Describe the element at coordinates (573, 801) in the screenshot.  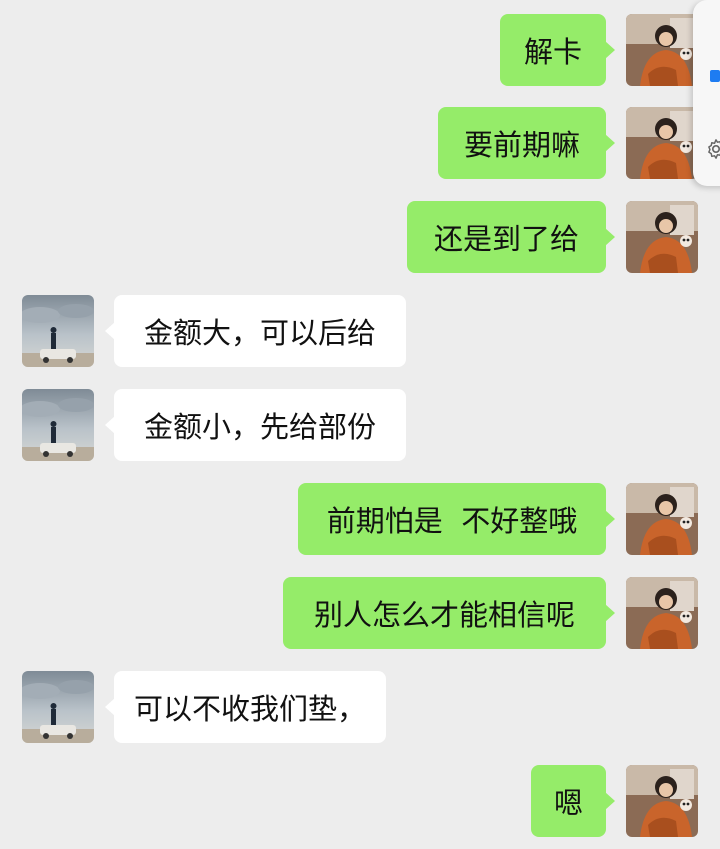
I see `message-bubble-outgoing: 嗯` at that location.